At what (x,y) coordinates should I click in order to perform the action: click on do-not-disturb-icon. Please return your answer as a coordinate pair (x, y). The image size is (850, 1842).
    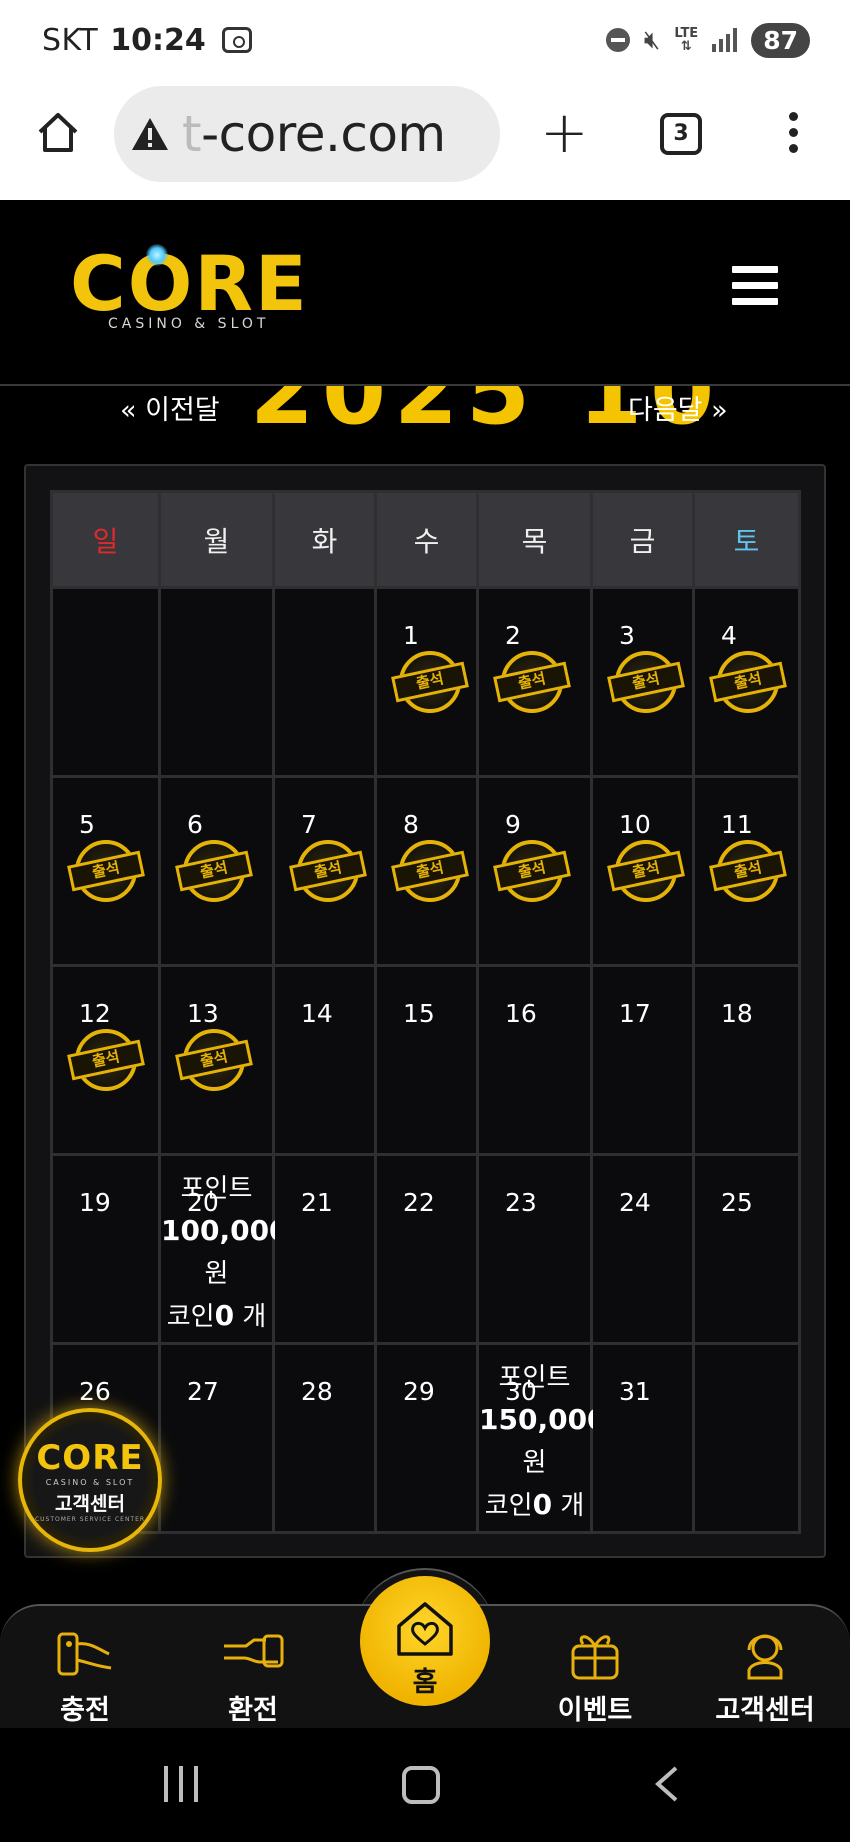
    Looking at the image, I should click on (617, 40).